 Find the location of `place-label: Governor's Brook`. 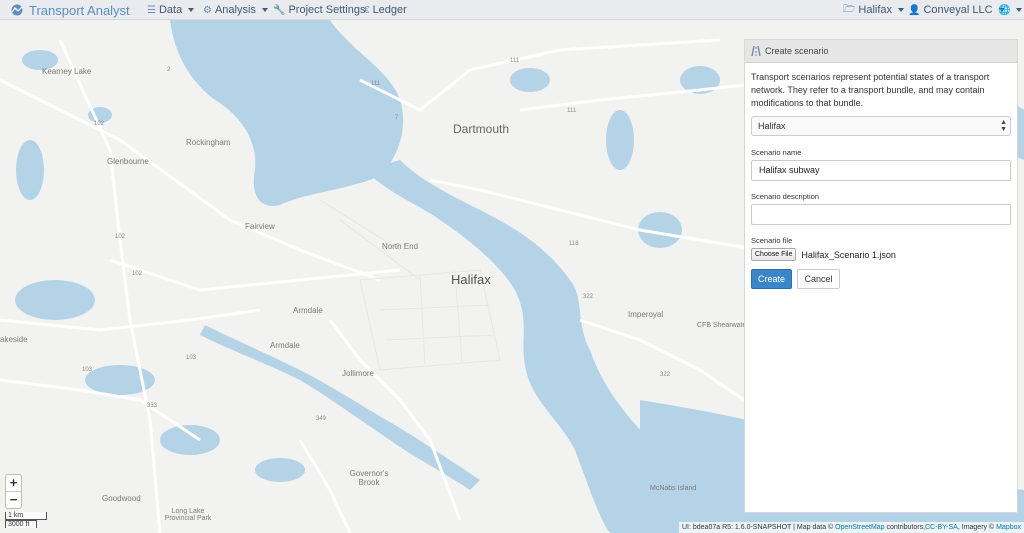

place-label: Governor's Brook is located at coordinates (369, 478).